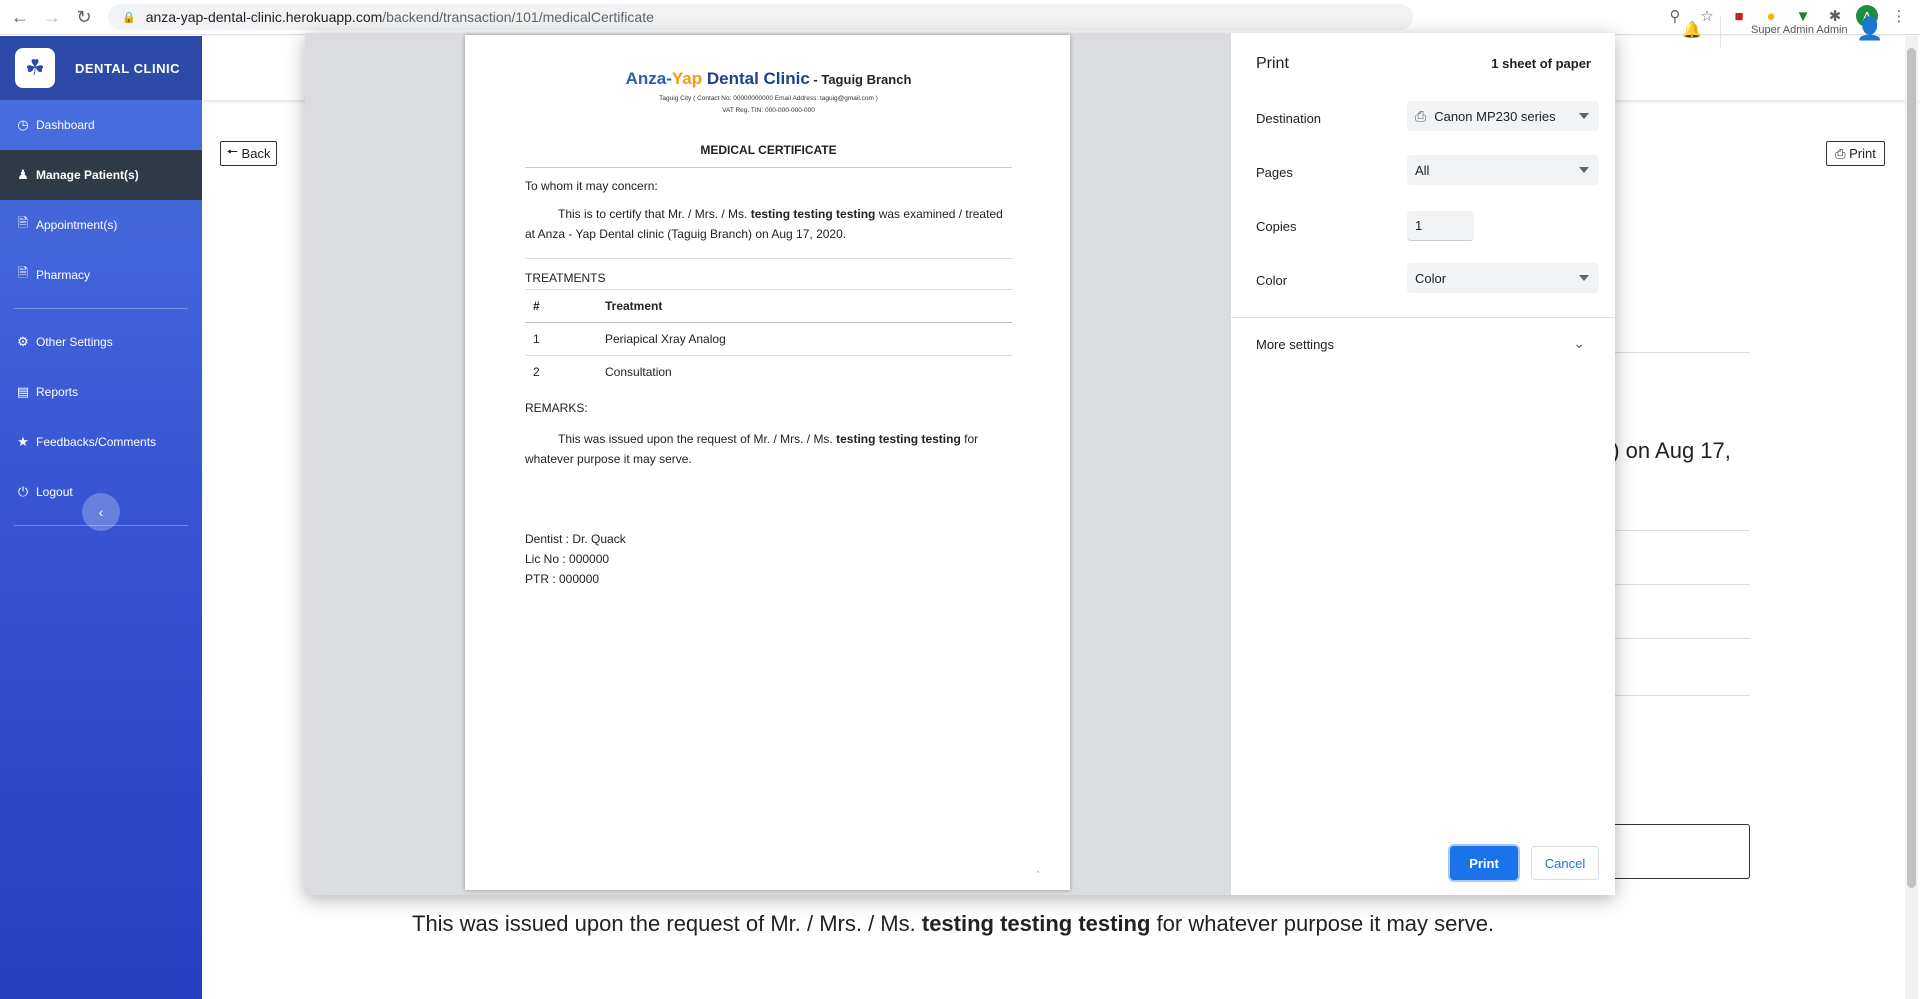 This screenshot has width=1920, height=999. Describe the element at coordinates (127, 68) in the screenshot. I see `brand-name: DENTAL CLINIC` at that location.